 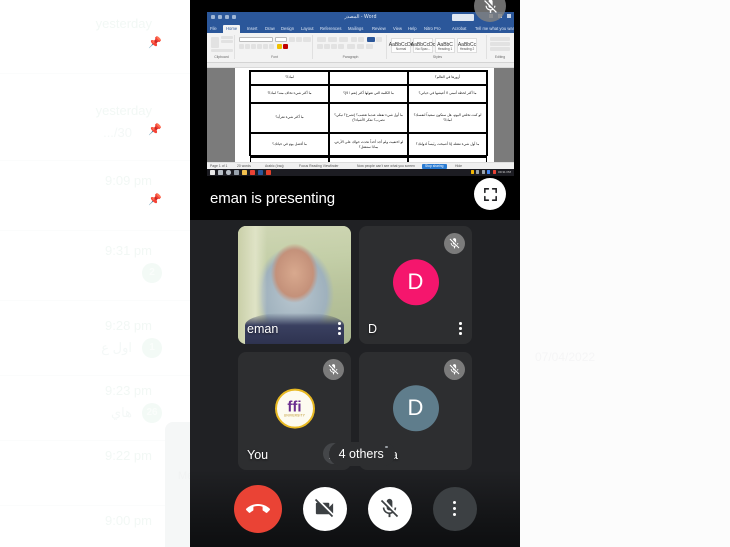 I want to click on word-sign-in-button, so click(x=463, y=17).